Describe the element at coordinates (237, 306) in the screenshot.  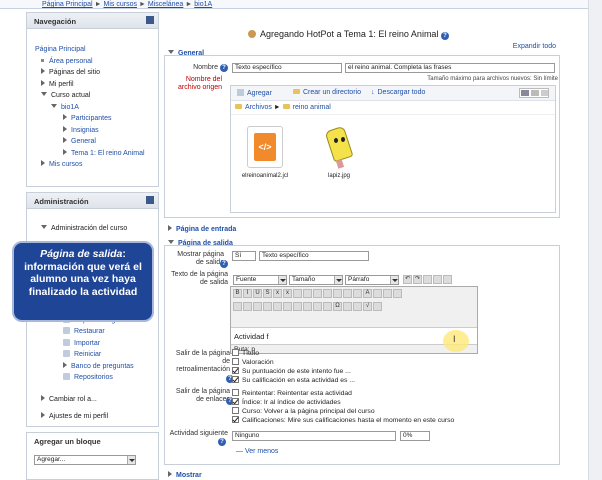
I see `bullet-list-icon` at that location.